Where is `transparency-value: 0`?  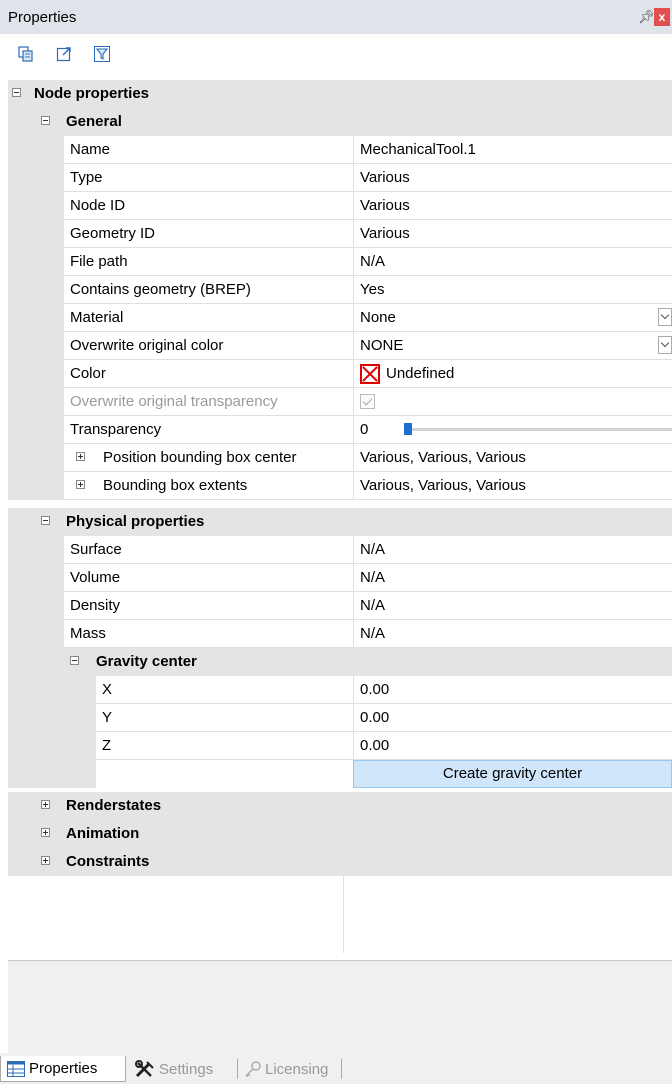 transparency-value: 0 is located at coordinates (512, 429).